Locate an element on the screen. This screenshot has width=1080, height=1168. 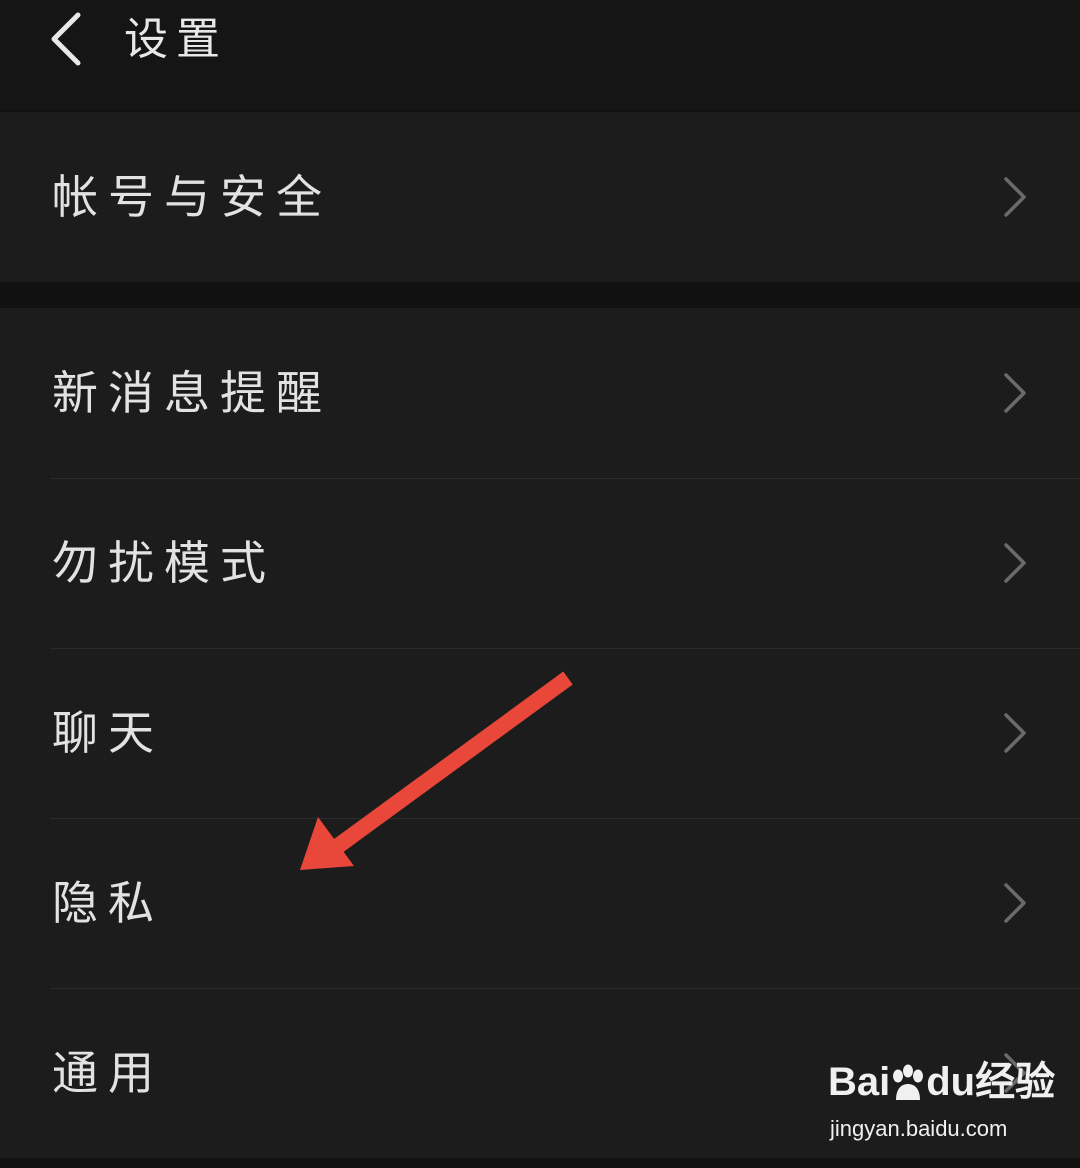
settings-item-label: 勿扰模式 is located at coordinates (164, 563).